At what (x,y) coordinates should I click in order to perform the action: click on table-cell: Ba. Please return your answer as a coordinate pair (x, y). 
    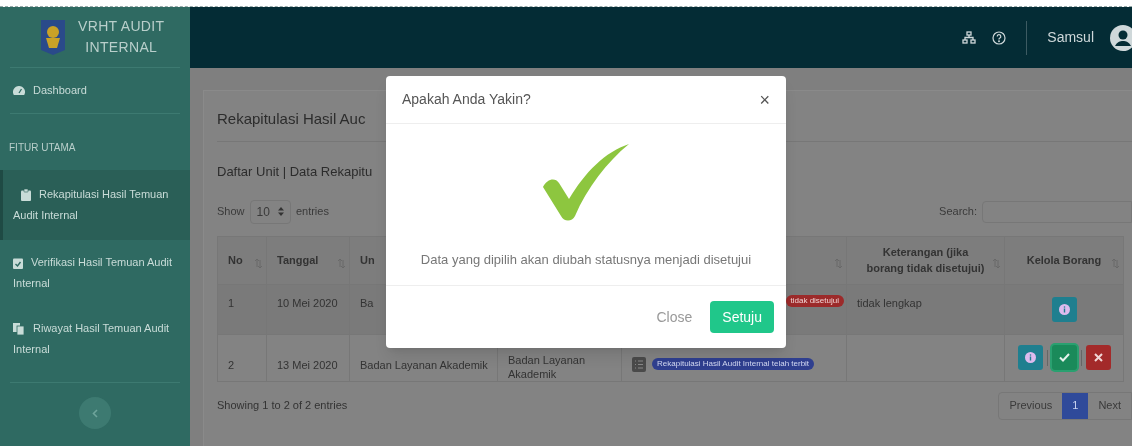
    Looking at the image, I should click on (367, 302).